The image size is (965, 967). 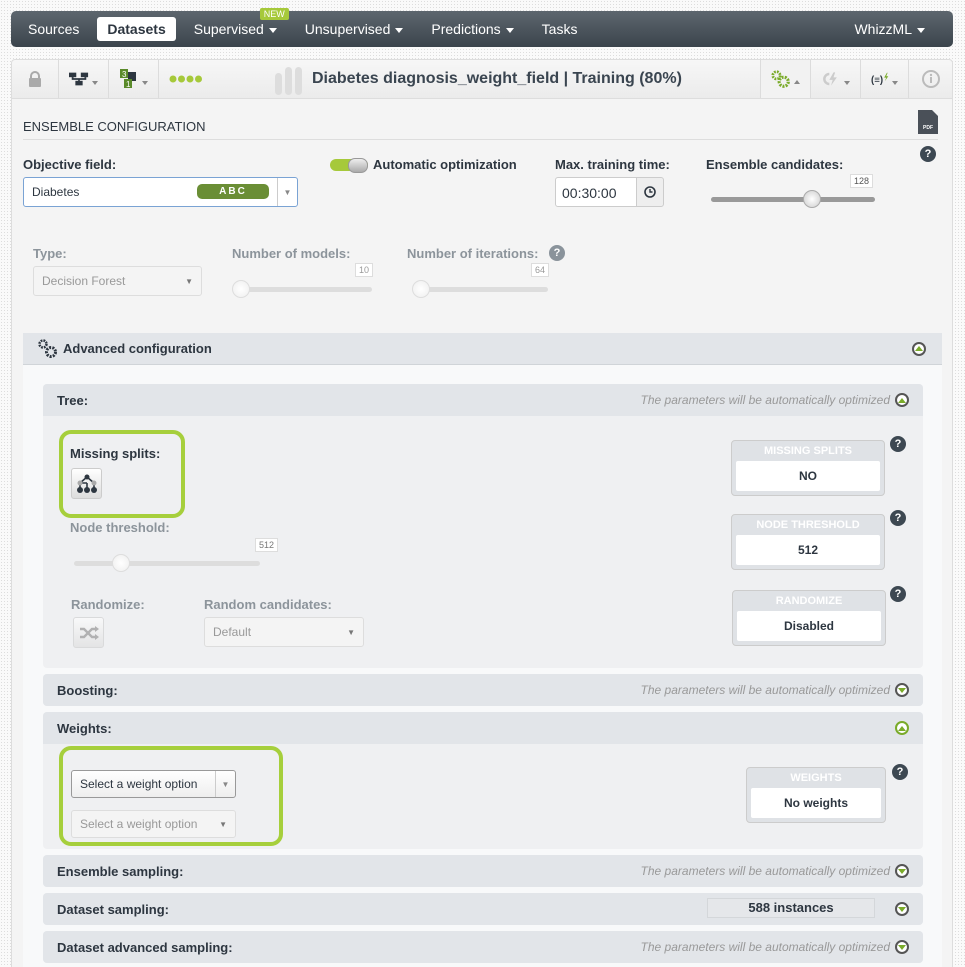 I want to click on formula-button: (≡), so click(x=884, y=79).